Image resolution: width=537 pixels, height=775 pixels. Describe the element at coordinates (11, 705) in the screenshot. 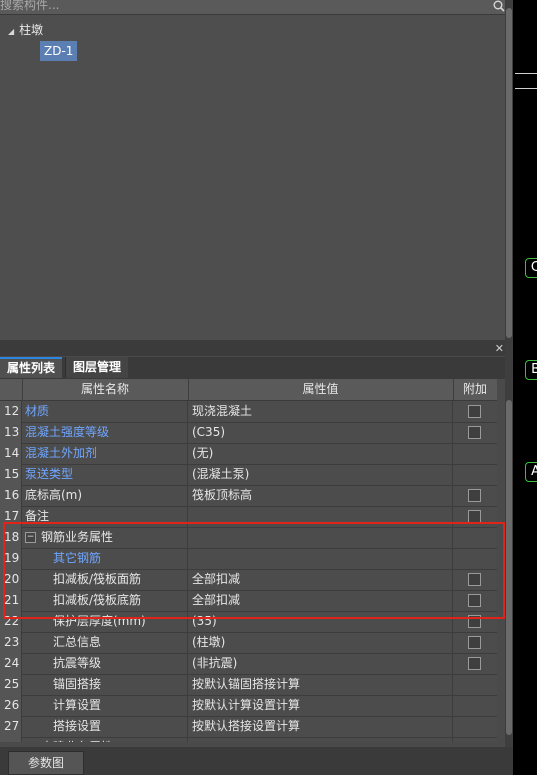

I see `row-index: 26` at that location.